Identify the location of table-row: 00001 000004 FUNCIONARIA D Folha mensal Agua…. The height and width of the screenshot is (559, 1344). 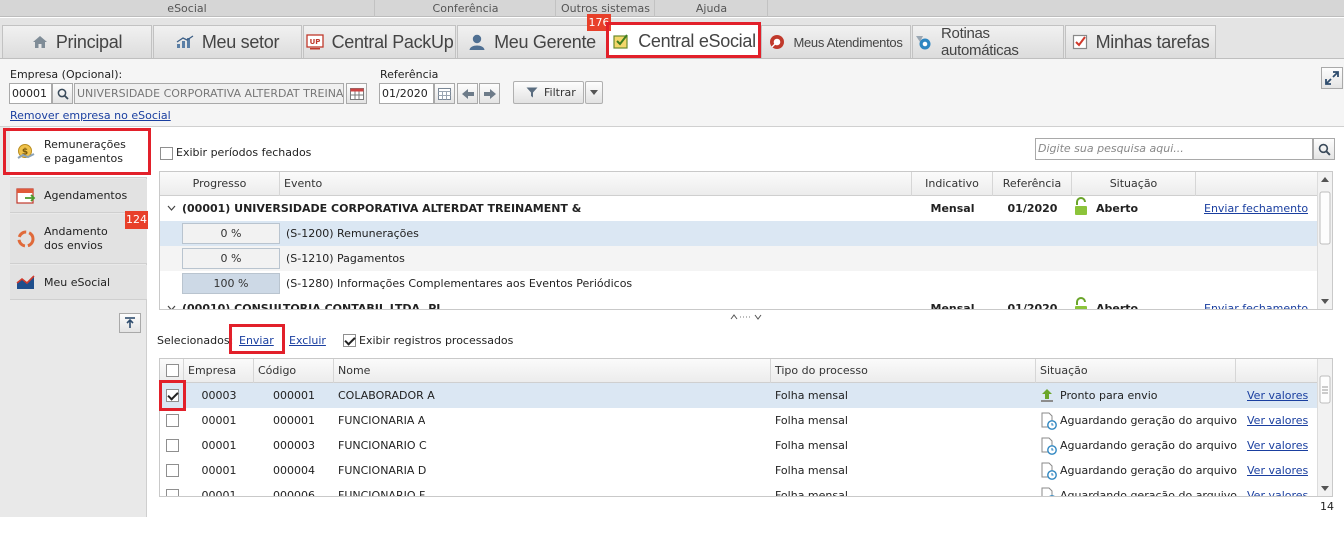
(738, 470).